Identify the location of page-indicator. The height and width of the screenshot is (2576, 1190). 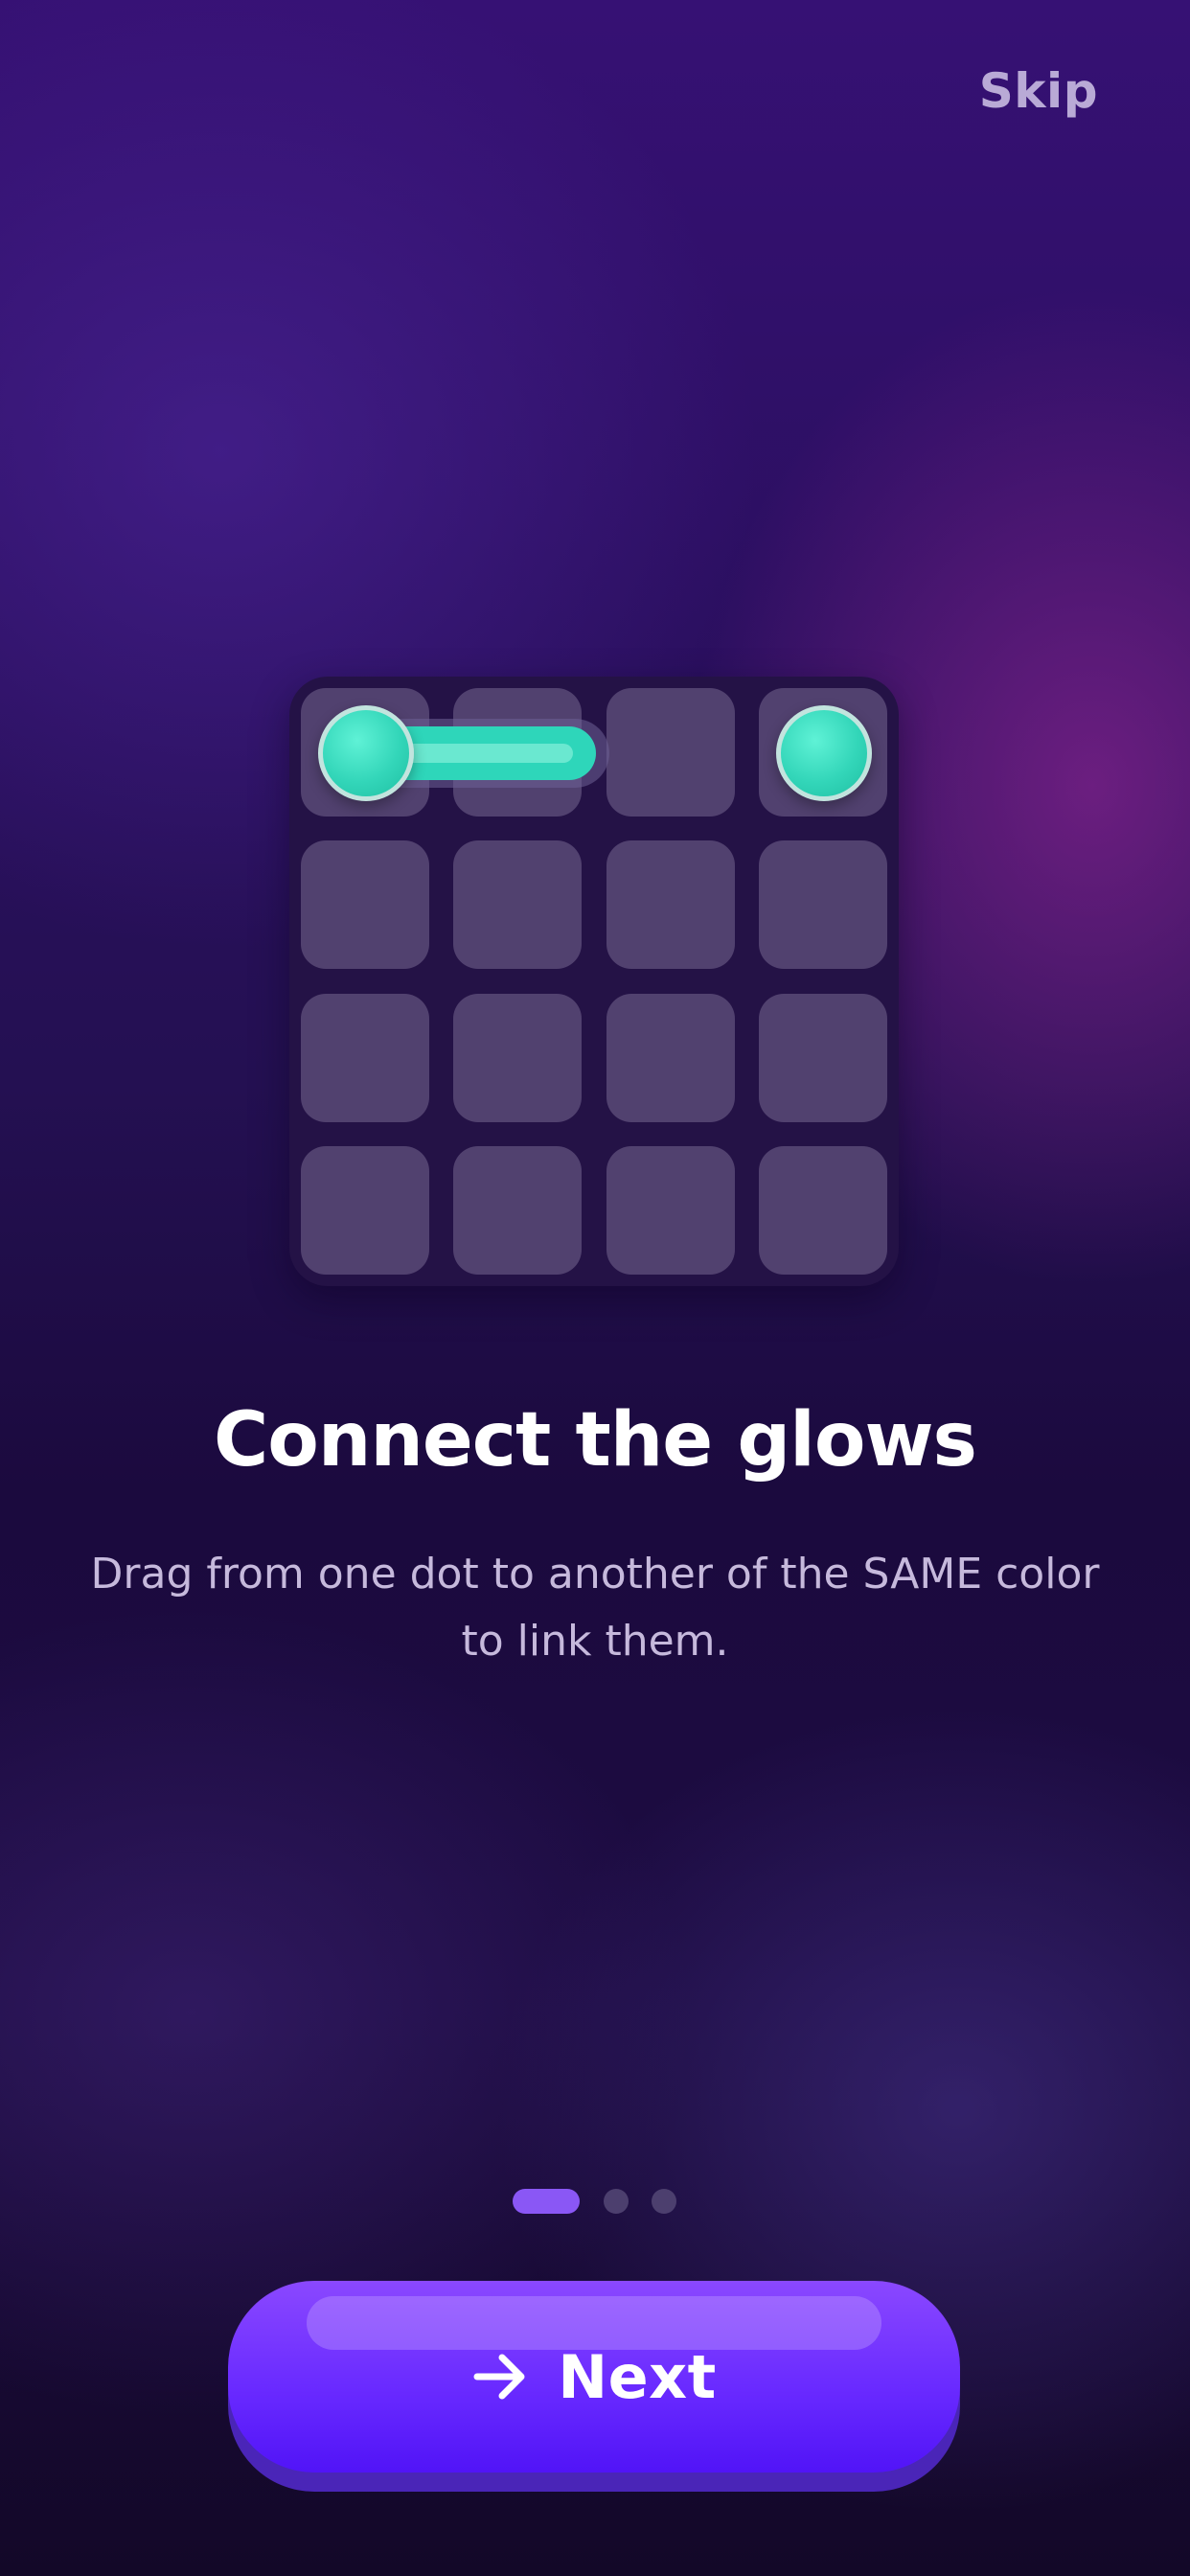
(599, 2202).